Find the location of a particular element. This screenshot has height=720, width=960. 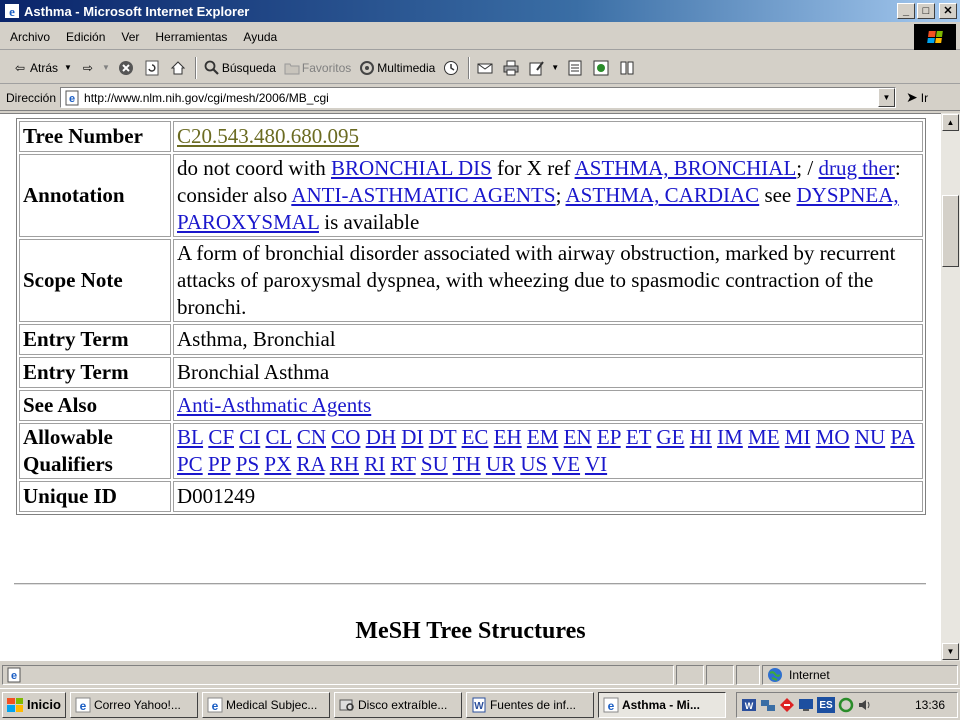

qualifier-link: UR is located at coordinates (500, 464).